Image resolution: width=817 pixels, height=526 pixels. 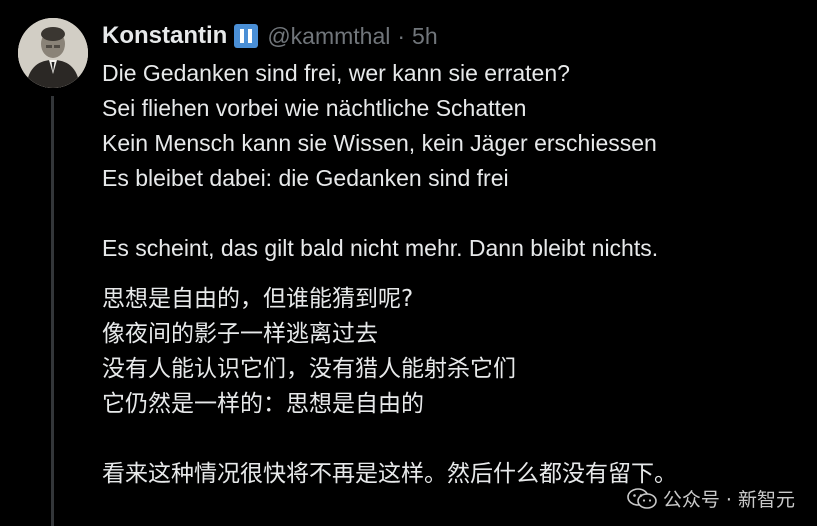 I want to click on chinese-line: 思想是自由的，但谁能猜到呢?, so click(x=258, y=299).